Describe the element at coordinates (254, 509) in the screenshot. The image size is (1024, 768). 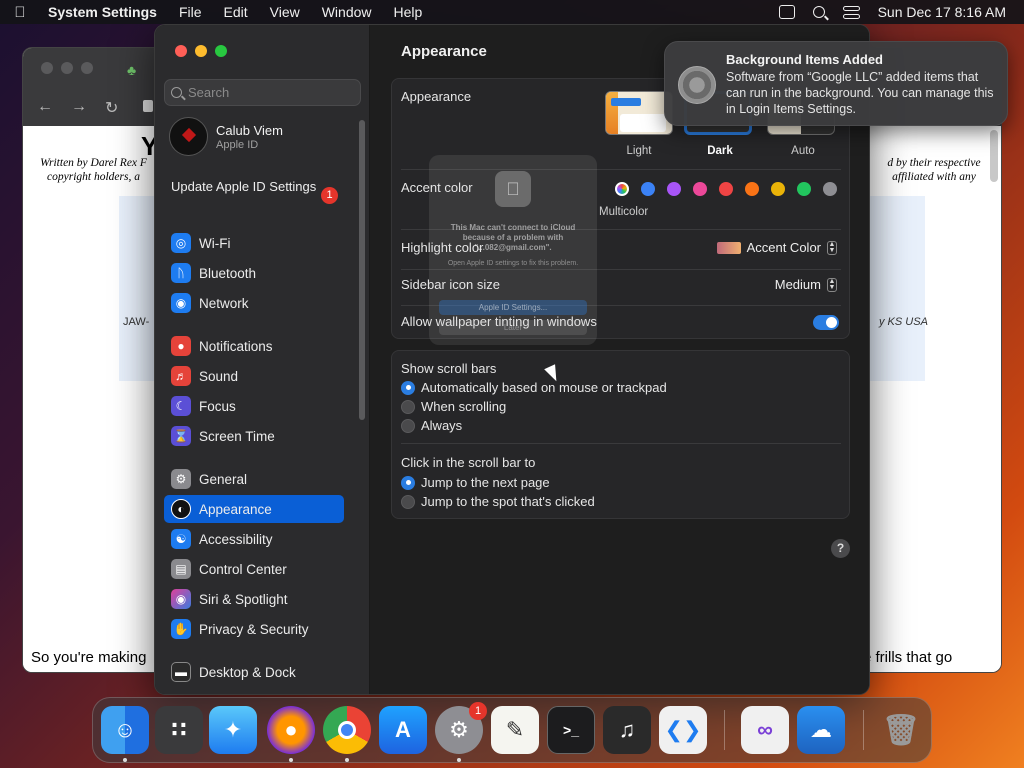
I see `sidebar-item-appearance: ◐ Appearance` at that location.